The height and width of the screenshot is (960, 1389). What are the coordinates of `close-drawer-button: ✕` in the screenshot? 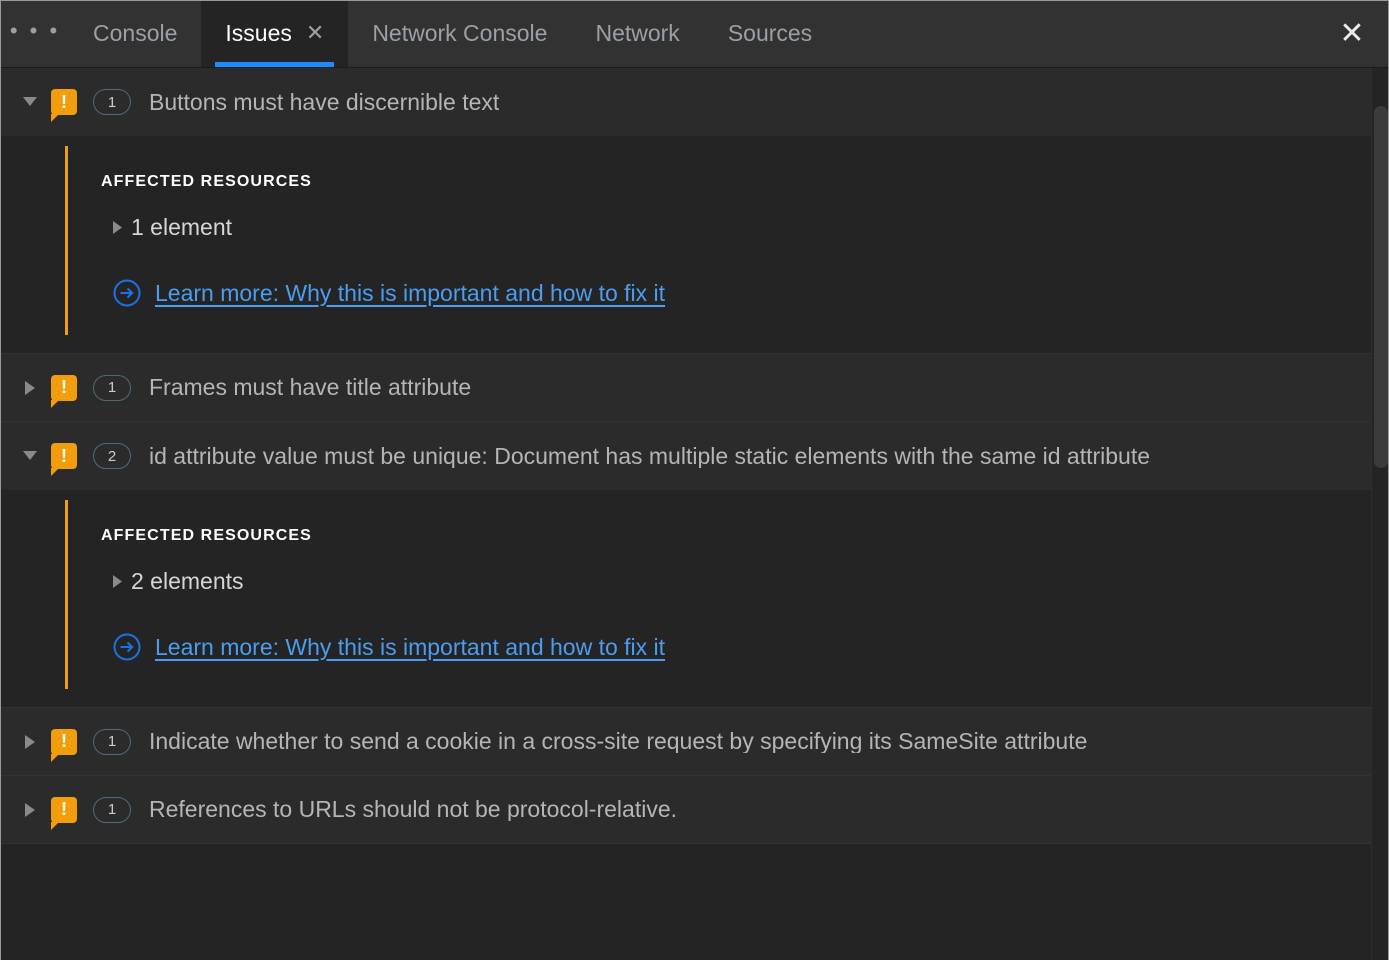 It's located at (1352, 34).